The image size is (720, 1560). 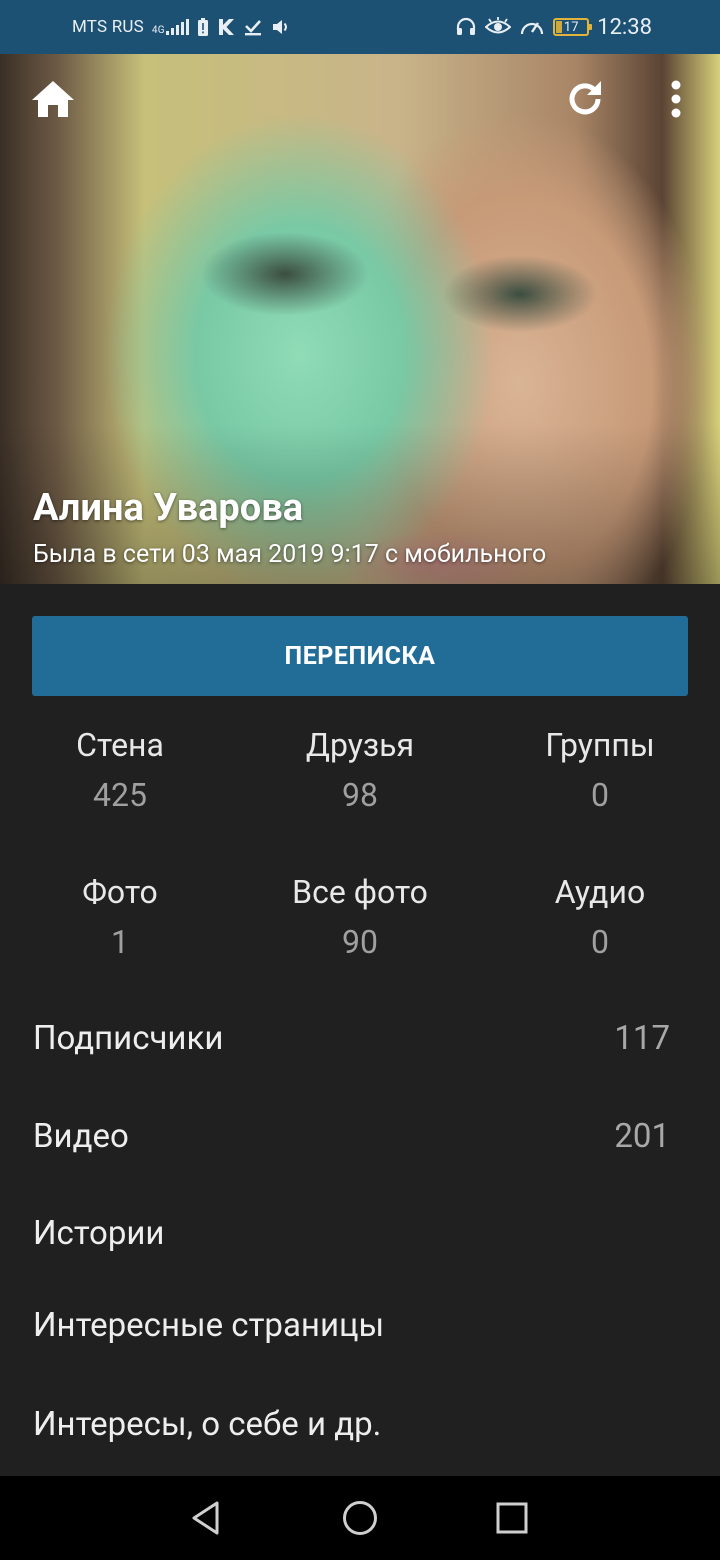 I want to click on list-item-videos: Видео 201, so click(x=360, y=1137).